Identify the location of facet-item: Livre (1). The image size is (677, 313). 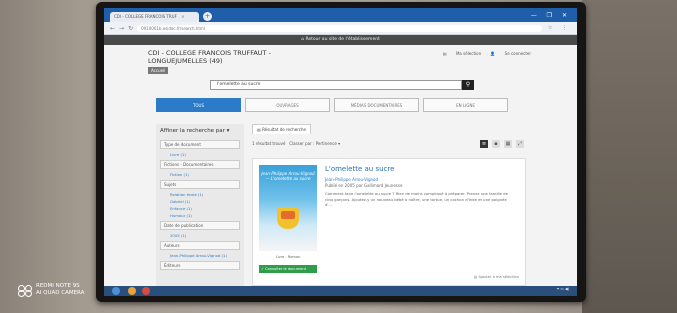
(200, 154).